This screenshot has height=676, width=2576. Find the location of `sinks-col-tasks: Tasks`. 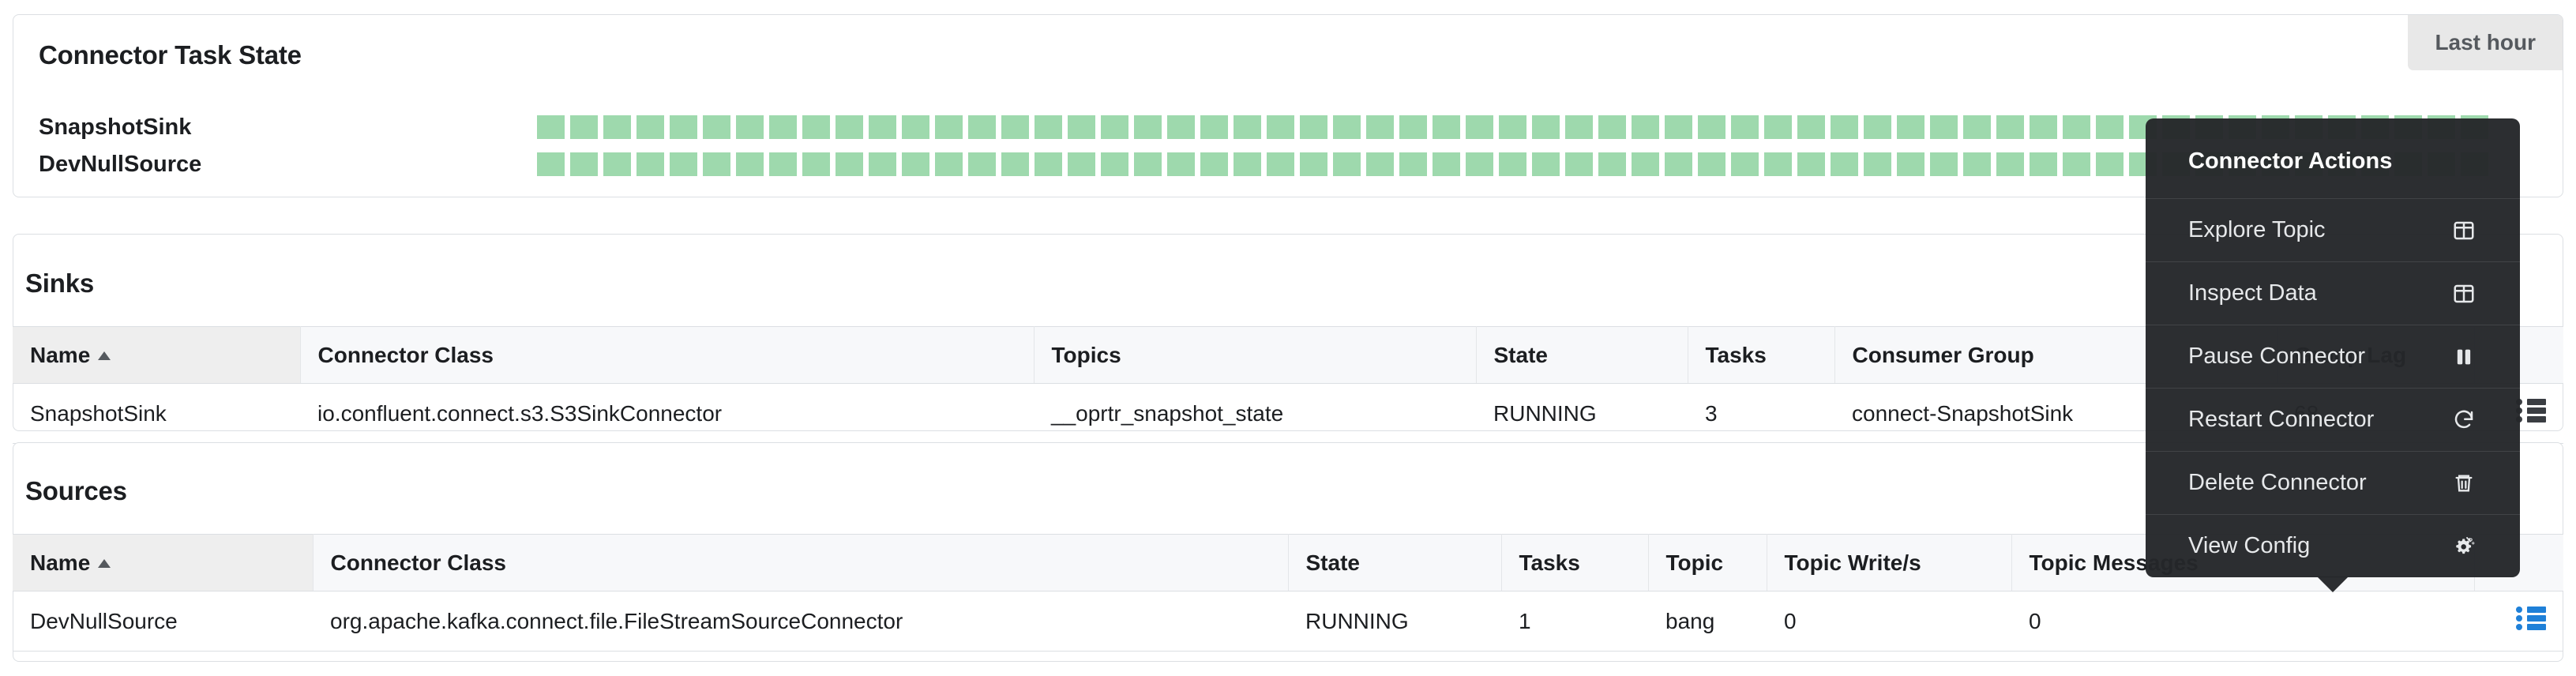

sinks-col-tasks: Tasks is located at coordinates (1761, 355).